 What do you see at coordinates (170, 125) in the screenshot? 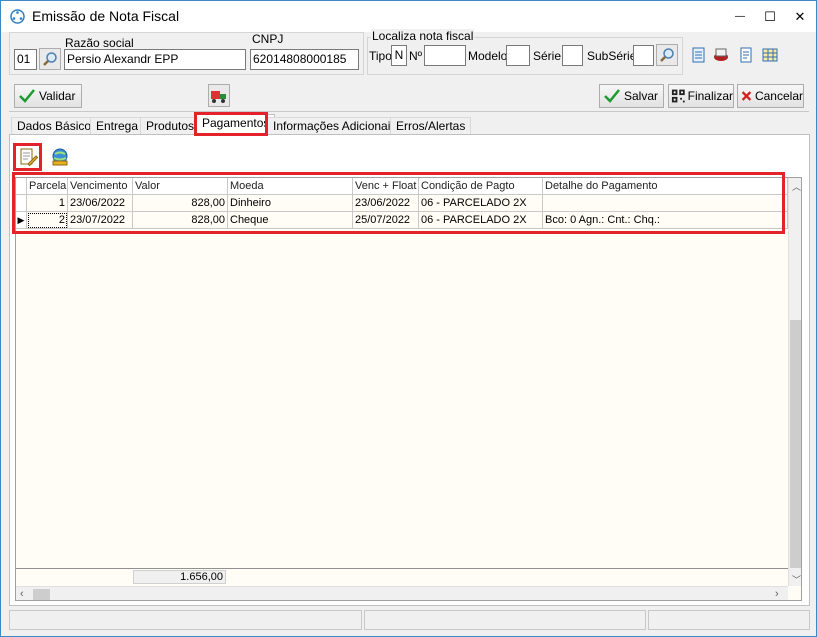
I see `tab-produtos: Produtos` at bounding box center [170, 125].